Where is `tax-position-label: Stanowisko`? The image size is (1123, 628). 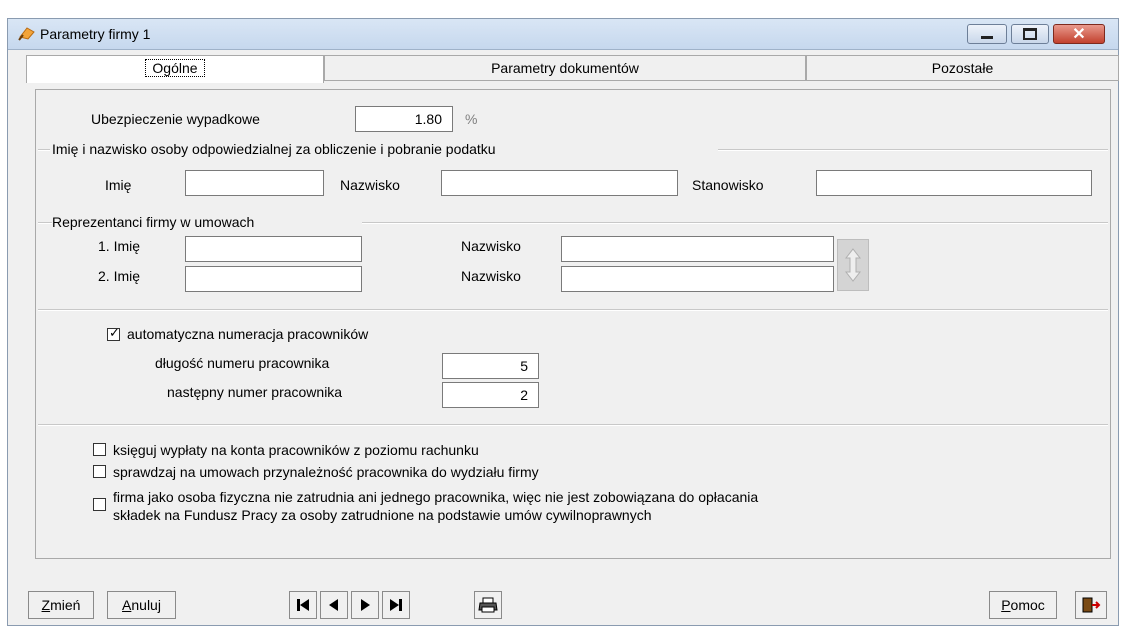
tax-position-label: Stanowisko is located at coordinates (728, 185).